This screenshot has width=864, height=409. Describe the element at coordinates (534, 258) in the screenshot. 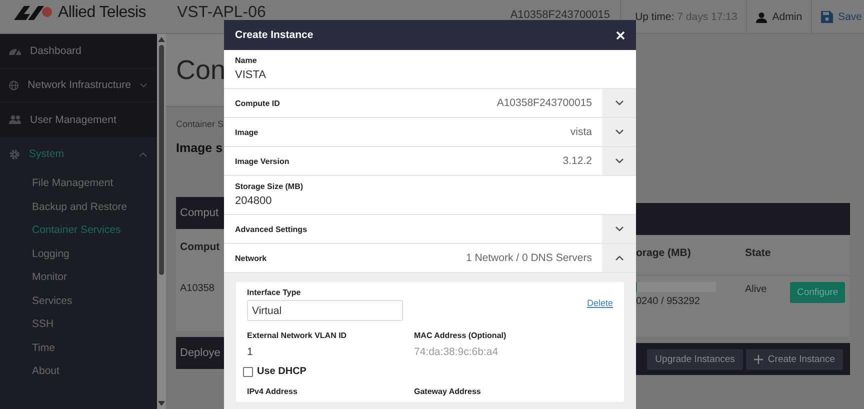

I see `select-value: 1 Network / 0 DNS Servers` at that location.